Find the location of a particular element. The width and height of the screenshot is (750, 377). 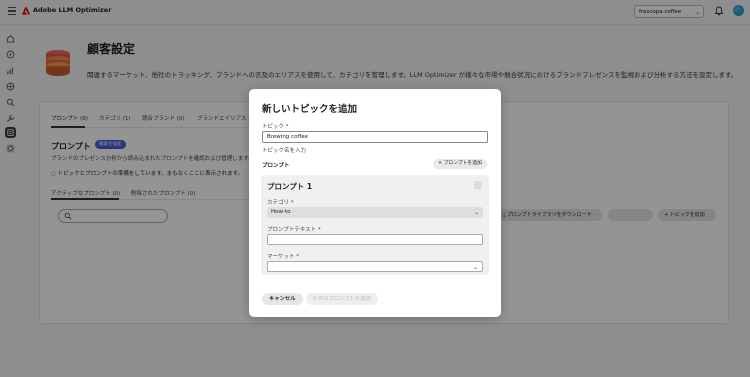

prompt-text-input is located at coordinates (375, 239).